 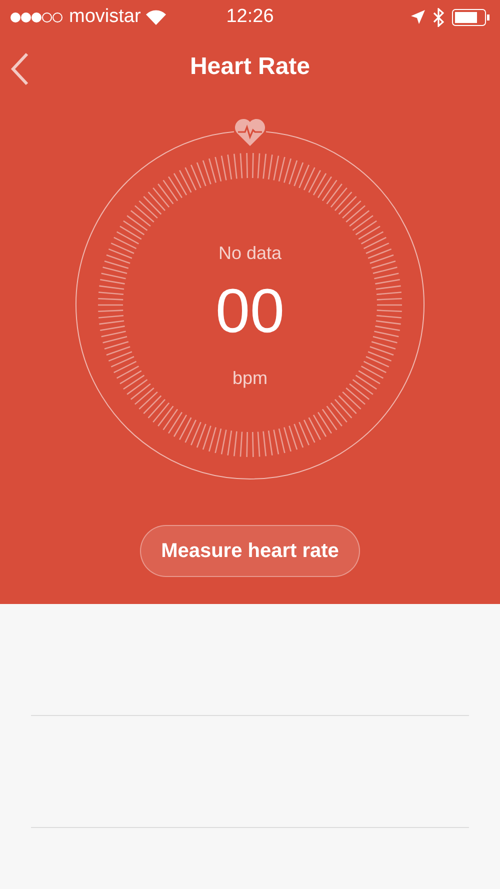 What do you see at coordinates (250, 253) in the screenshot?
I see `status-text: No data` at bounding box center [250, 253].